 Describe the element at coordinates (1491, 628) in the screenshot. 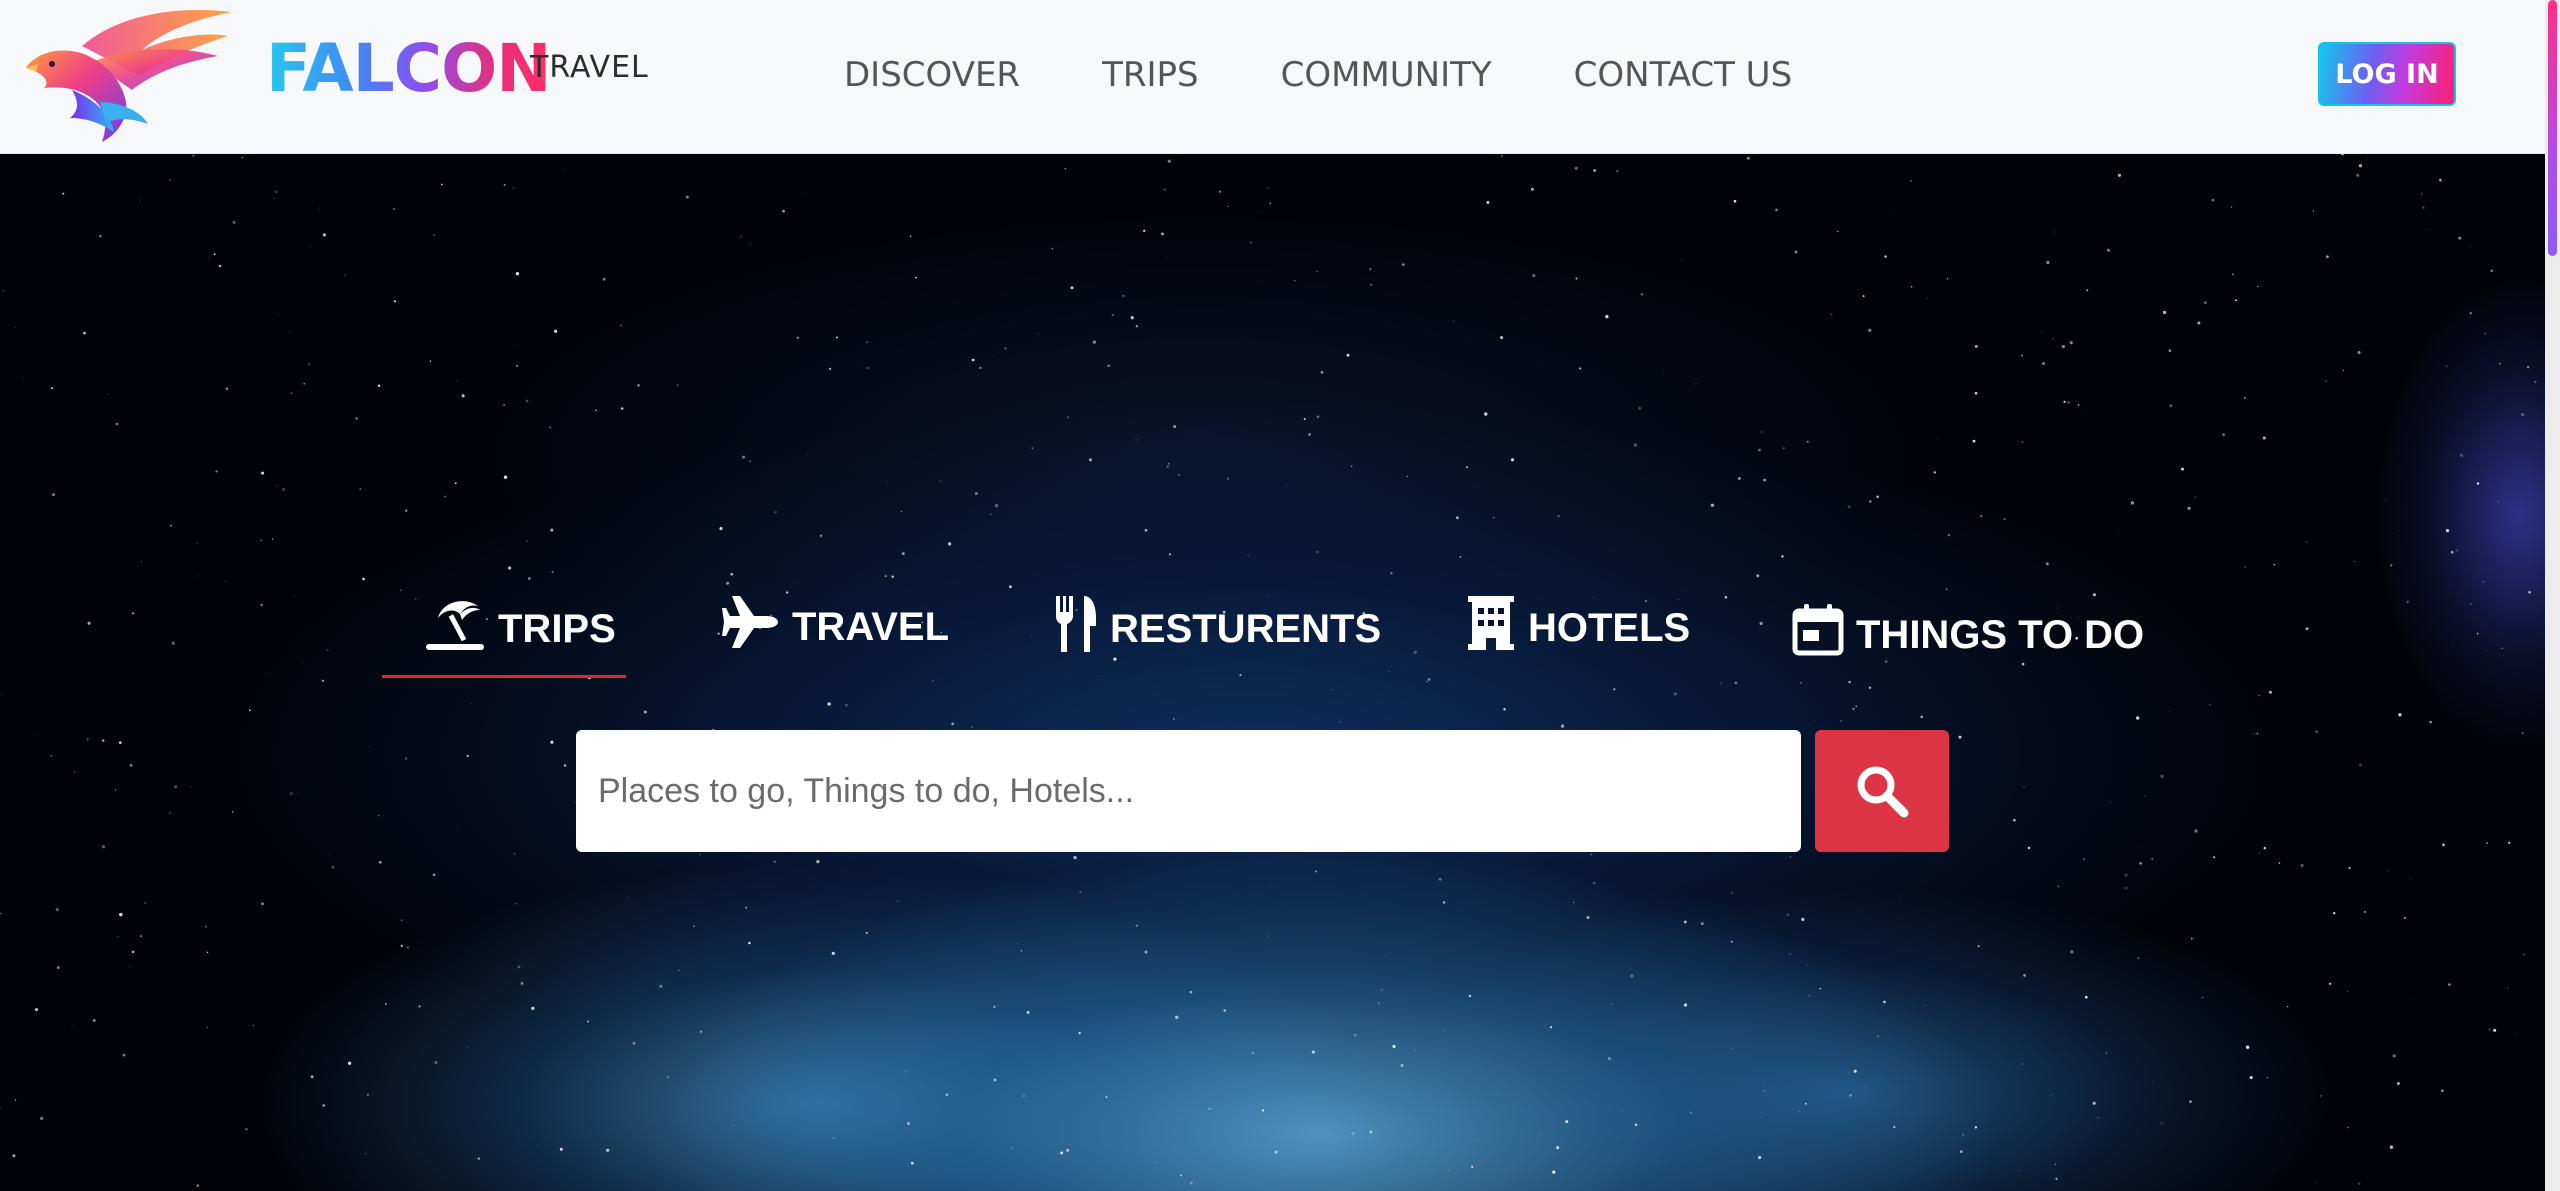

I see `hotel-building-icon` at that location.